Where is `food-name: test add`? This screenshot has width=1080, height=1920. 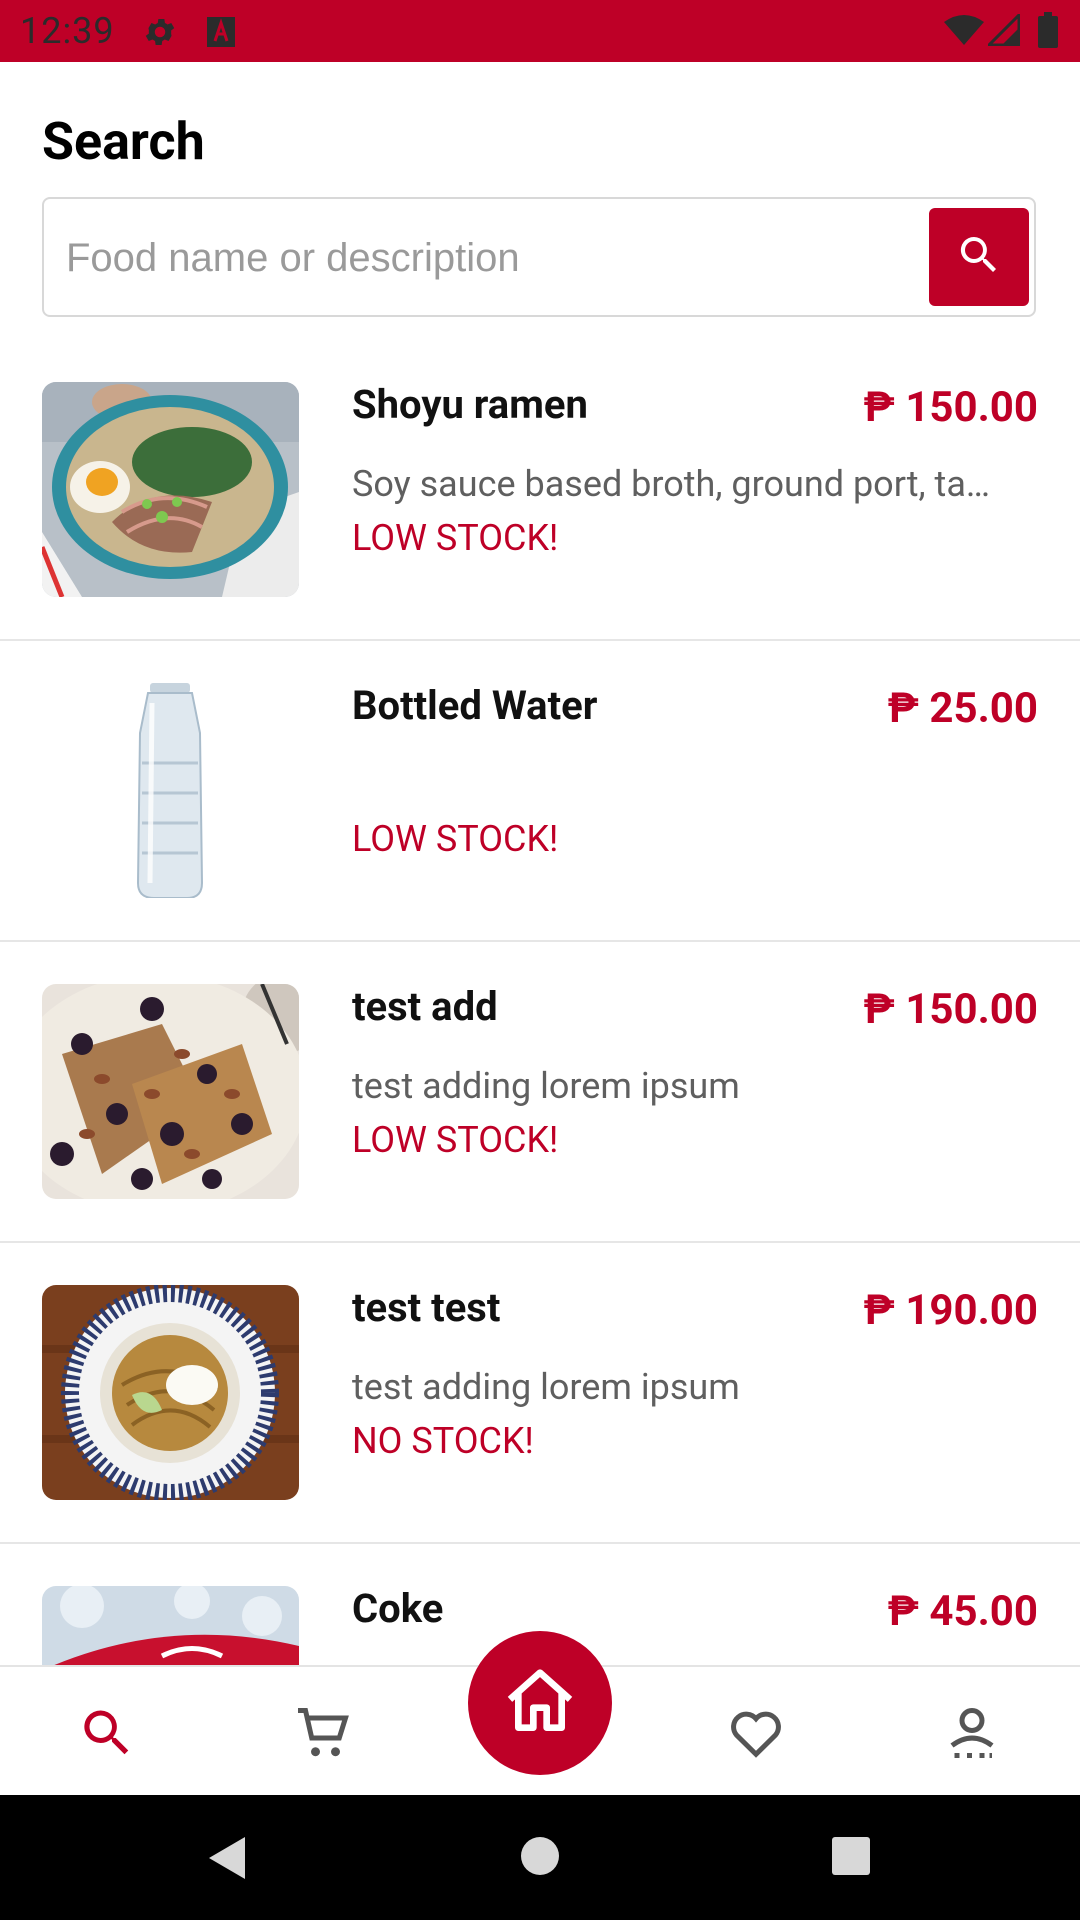 food-name: test add is located at coordinates (425, 1006).